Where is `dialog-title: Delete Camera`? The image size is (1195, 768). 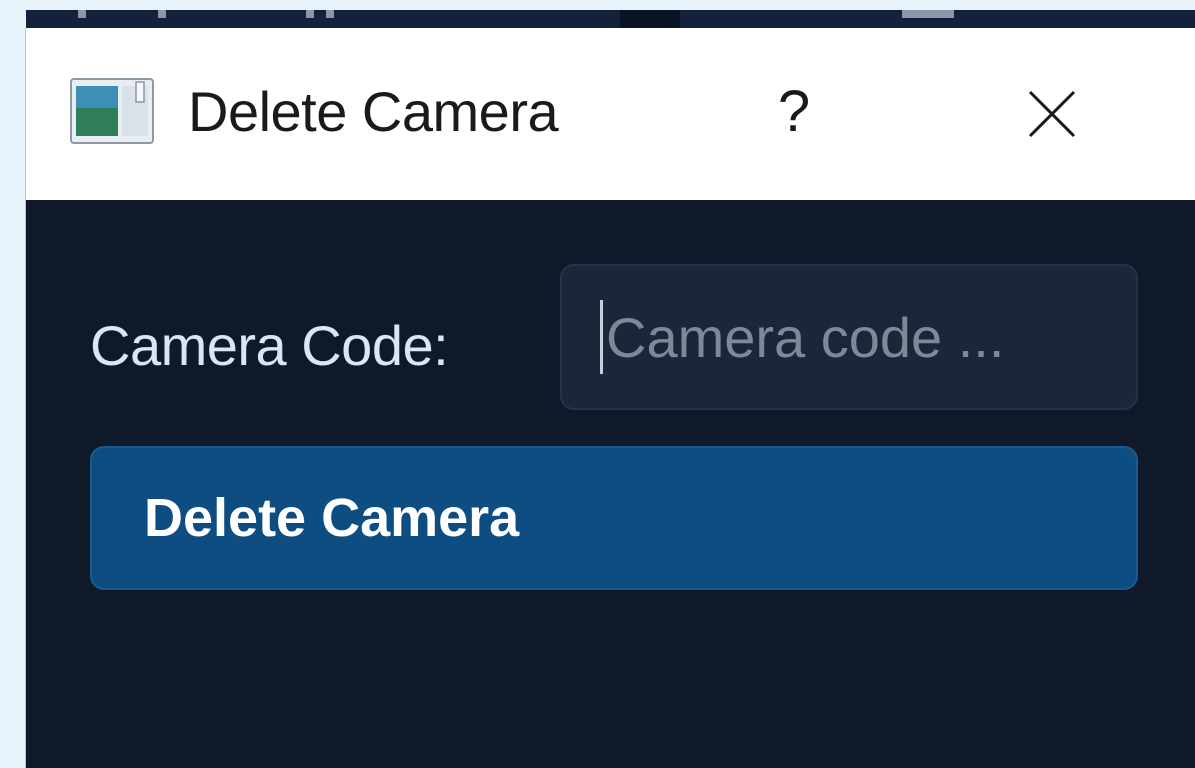
dialog-title: Delete Camera is located at coordinates (373, 111).